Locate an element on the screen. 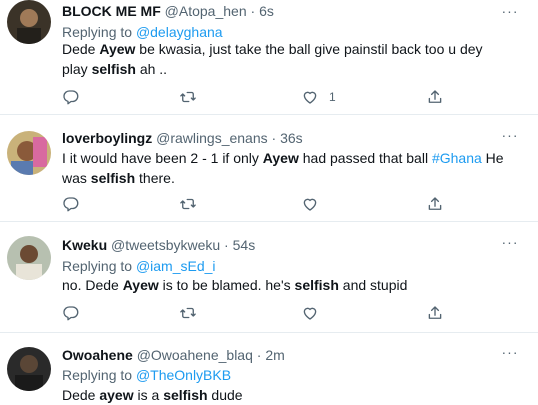 The height and width of the screenshot is (405, 538). like-button: 1 is located at coordinates (318, 97).